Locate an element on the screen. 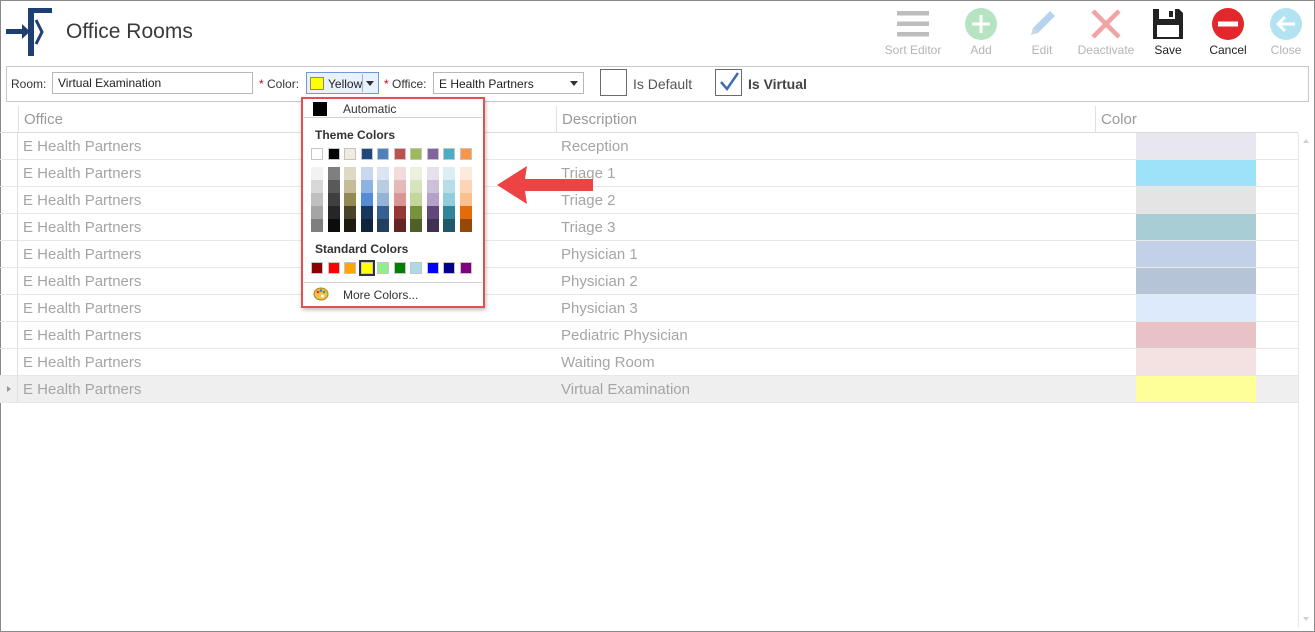 The image size is (1315, 632). is-default-checkbox is located at coordinates (613, 82).